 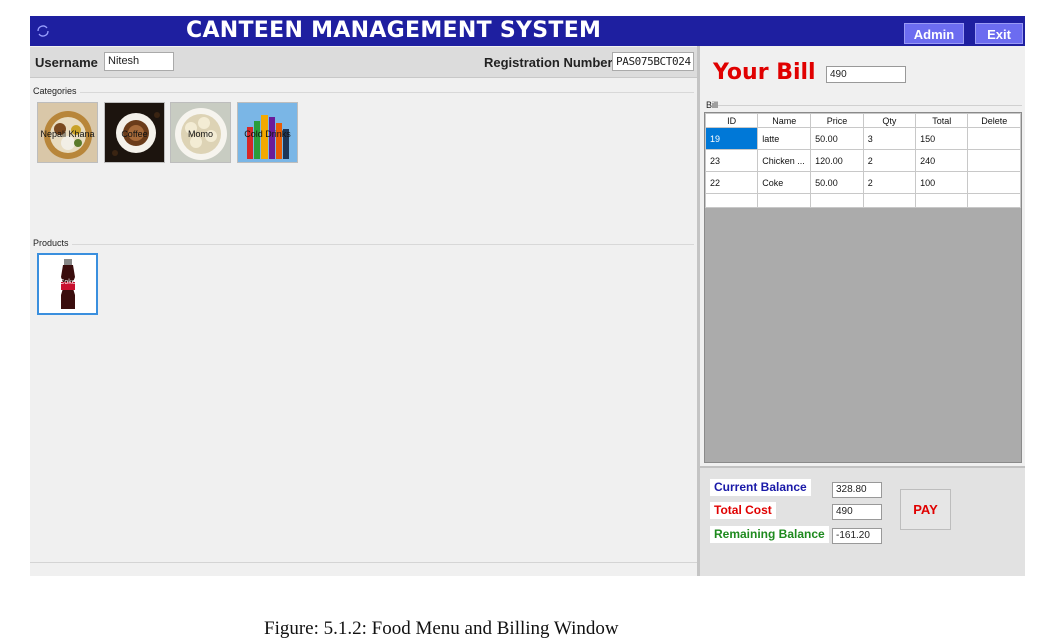 I want to click on your-bill-title: Your Bill, so click(x=764, y=72).